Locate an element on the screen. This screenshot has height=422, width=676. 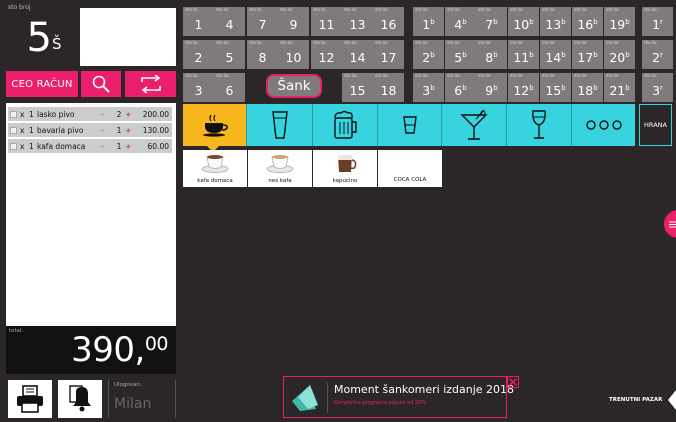
table-button: sto br. 1b is located at coordinates (428, 21).